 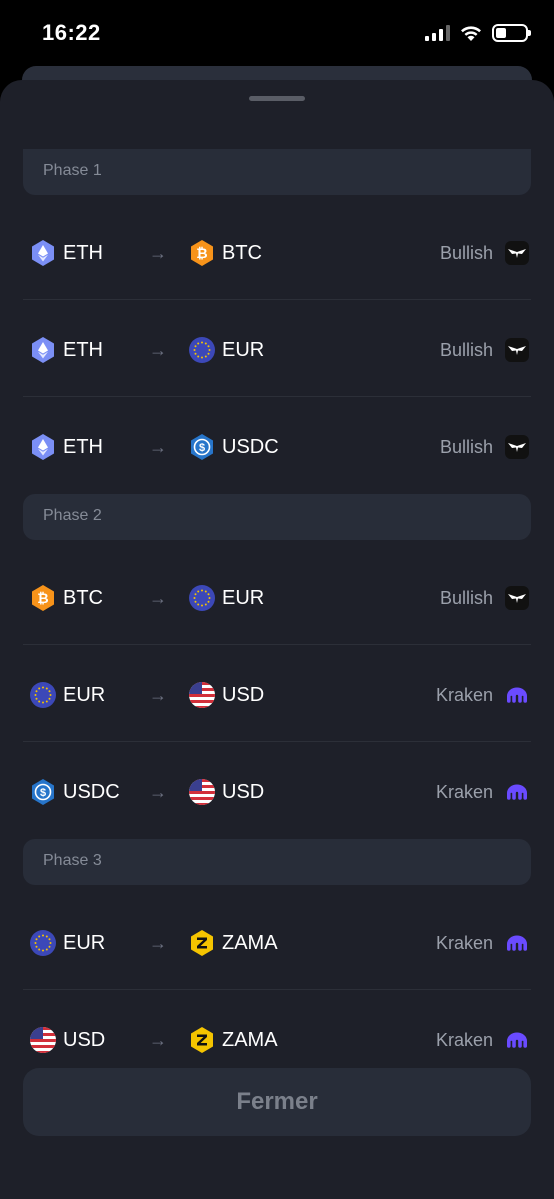 I want to click on route-row: ETH → $ USDC Bullish, so click(x=277, y=445).